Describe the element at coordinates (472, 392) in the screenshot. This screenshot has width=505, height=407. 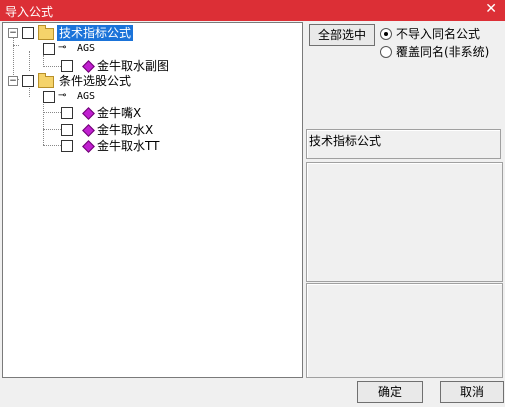
I see `cancel-button: 取消` at that location.